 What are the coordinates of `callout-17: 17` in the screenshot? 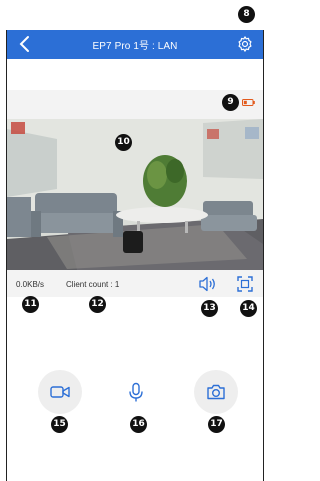 It's located at (216, 424).